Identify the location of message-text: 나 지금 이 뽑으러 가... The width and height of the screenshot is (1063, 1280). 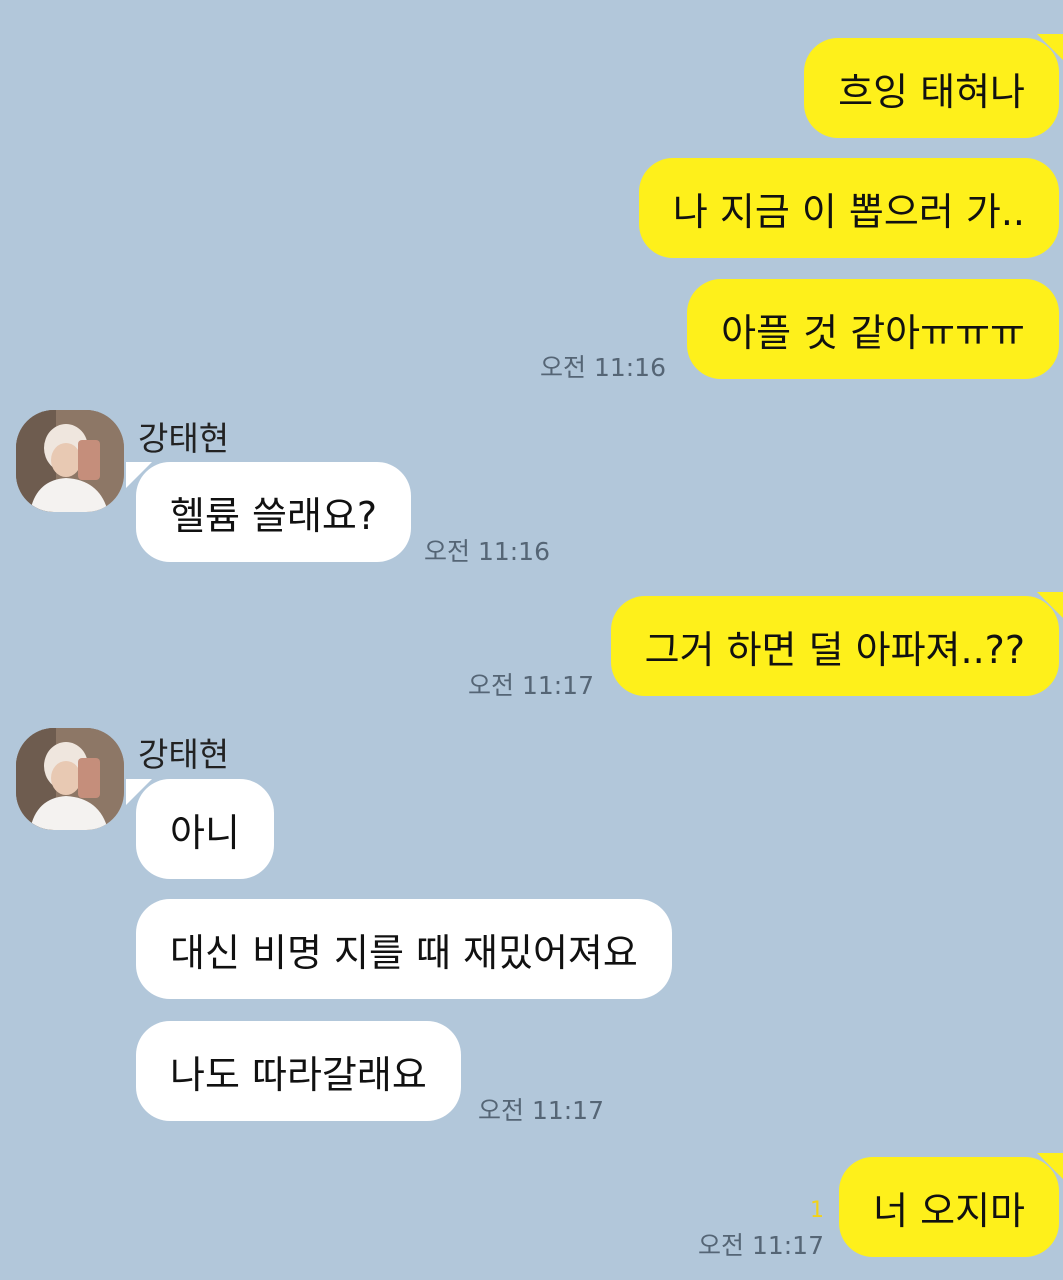
(848, 211).